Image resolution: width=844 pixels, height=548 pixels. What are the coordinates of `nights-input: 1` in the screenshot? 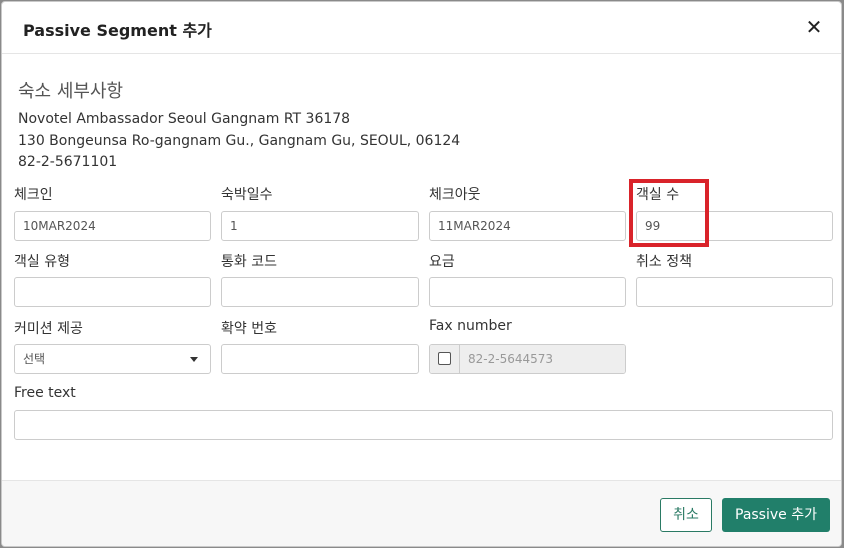 It's located at (320, 226).